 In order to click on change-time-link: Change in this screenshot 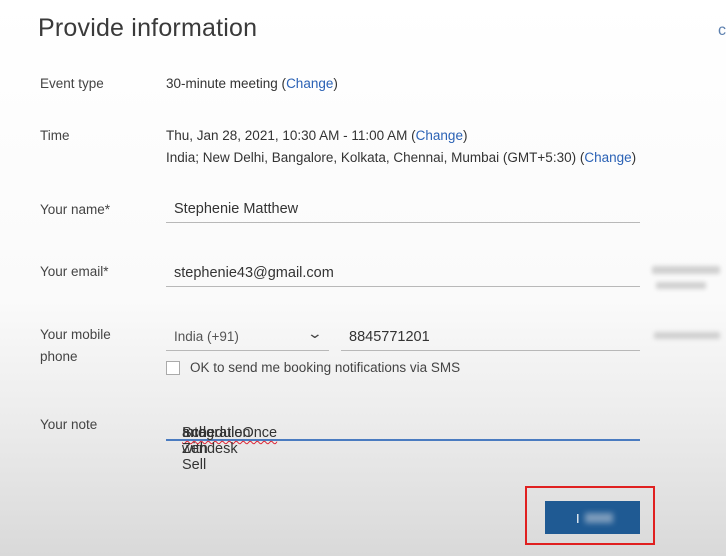, I will do `click(439, 135)`.